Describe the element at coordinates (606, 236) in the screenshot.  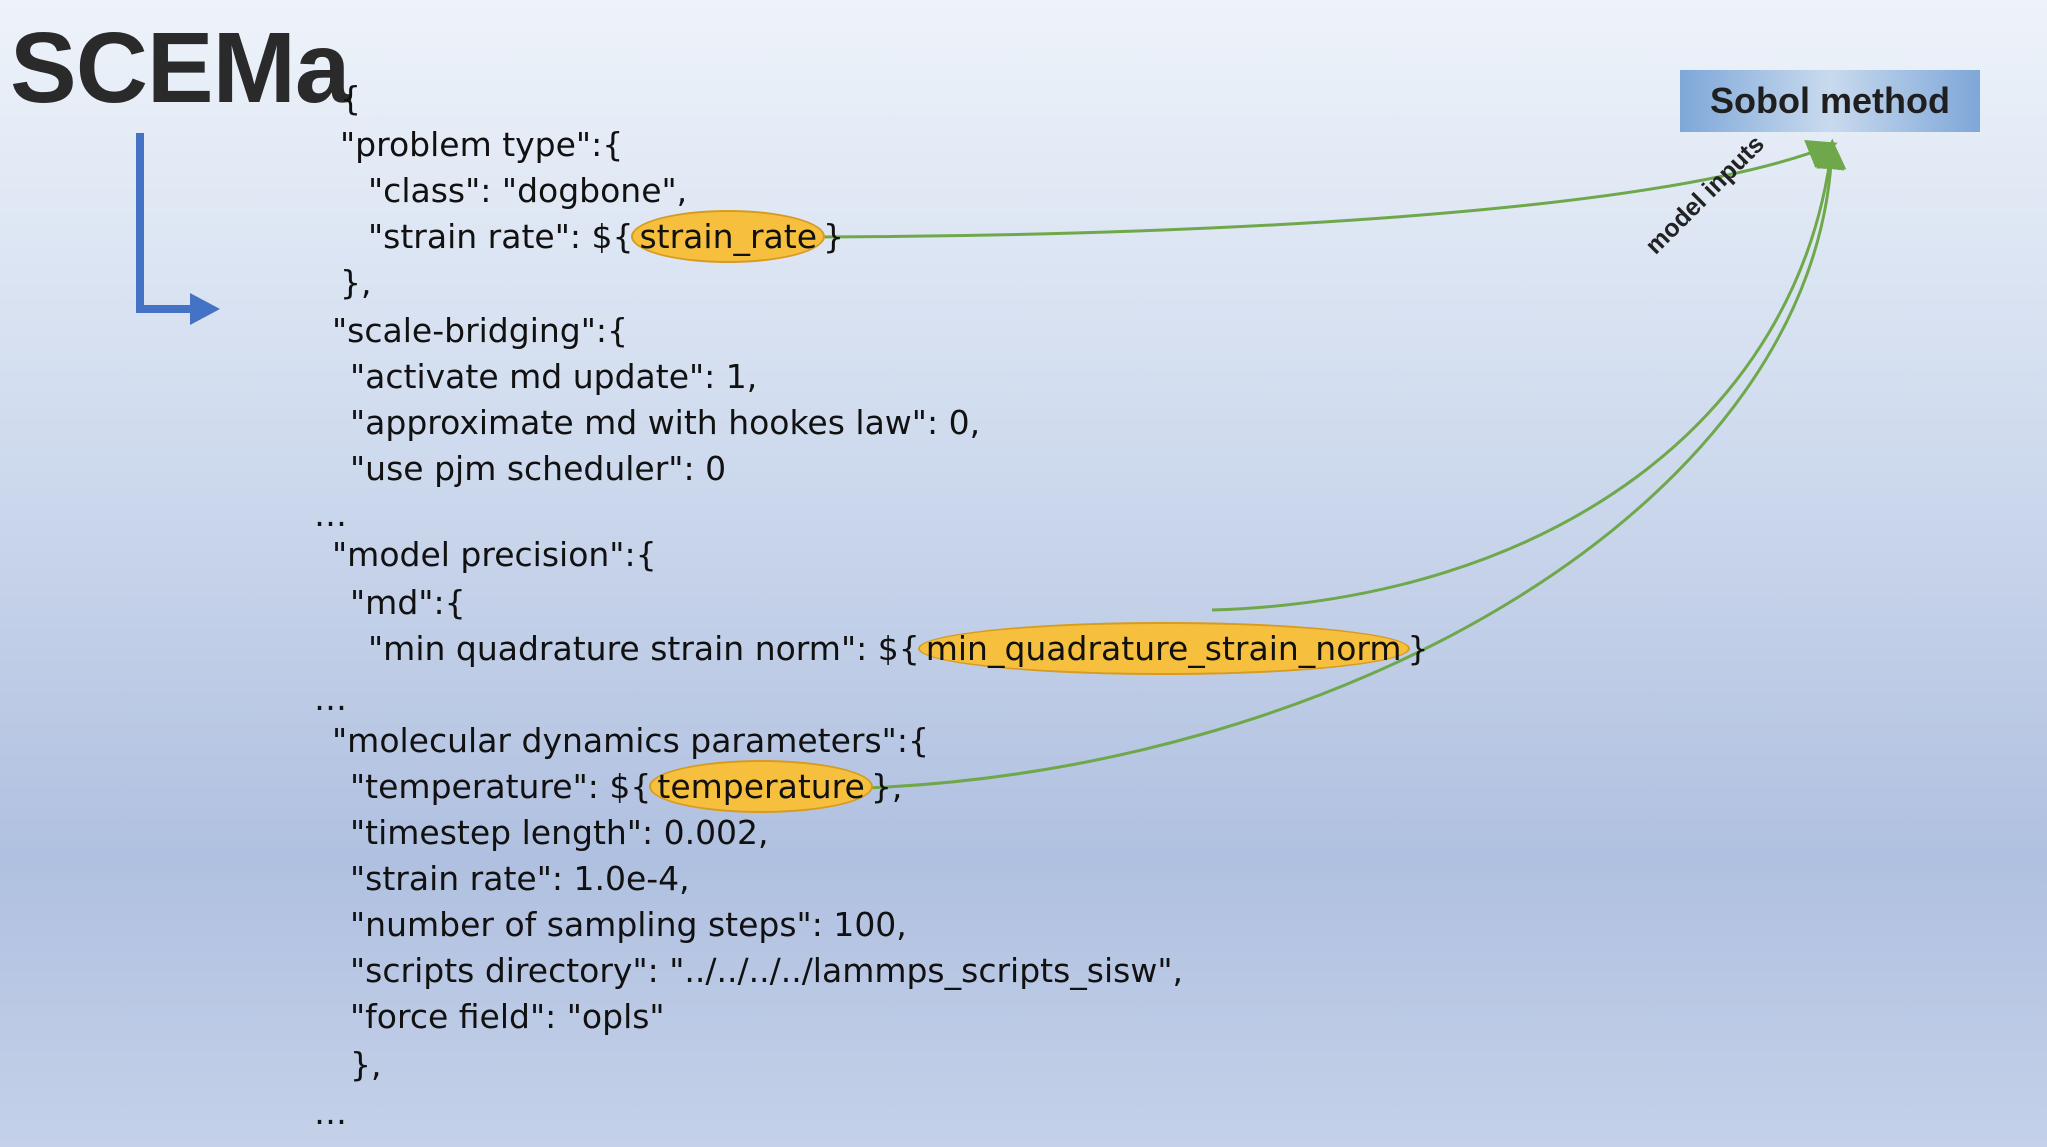
I see `code-line: "strain rate": ${strain_rate}` at that location.